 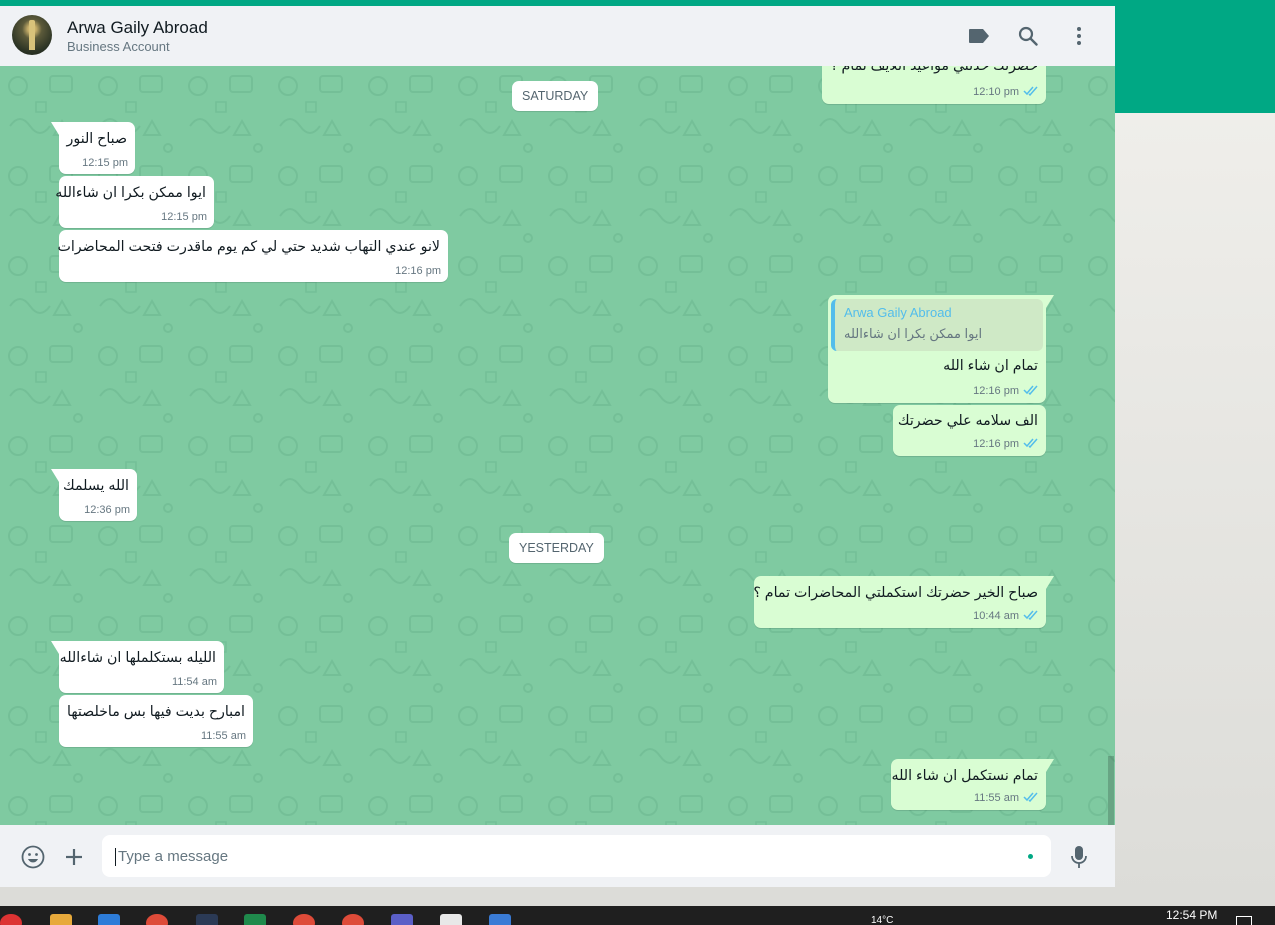 I want to click on emoji-icon, so click(x=33, y=857).